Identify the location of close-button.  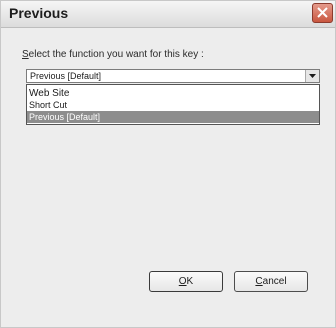
(322, 13).